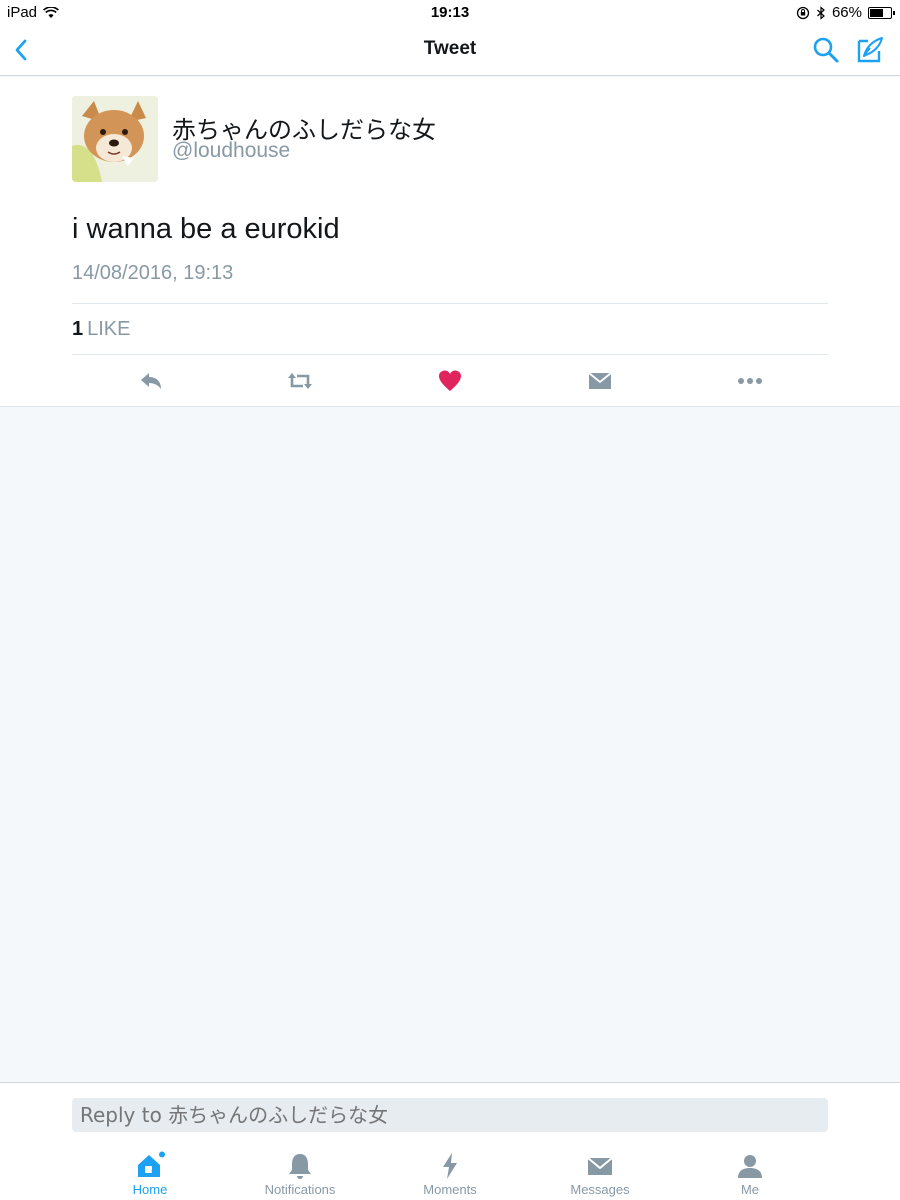 This screenshot has height=1200, width=900. I want to click on tab-bar: Home Notifications Moments Messages Me, so click(450, 1174).